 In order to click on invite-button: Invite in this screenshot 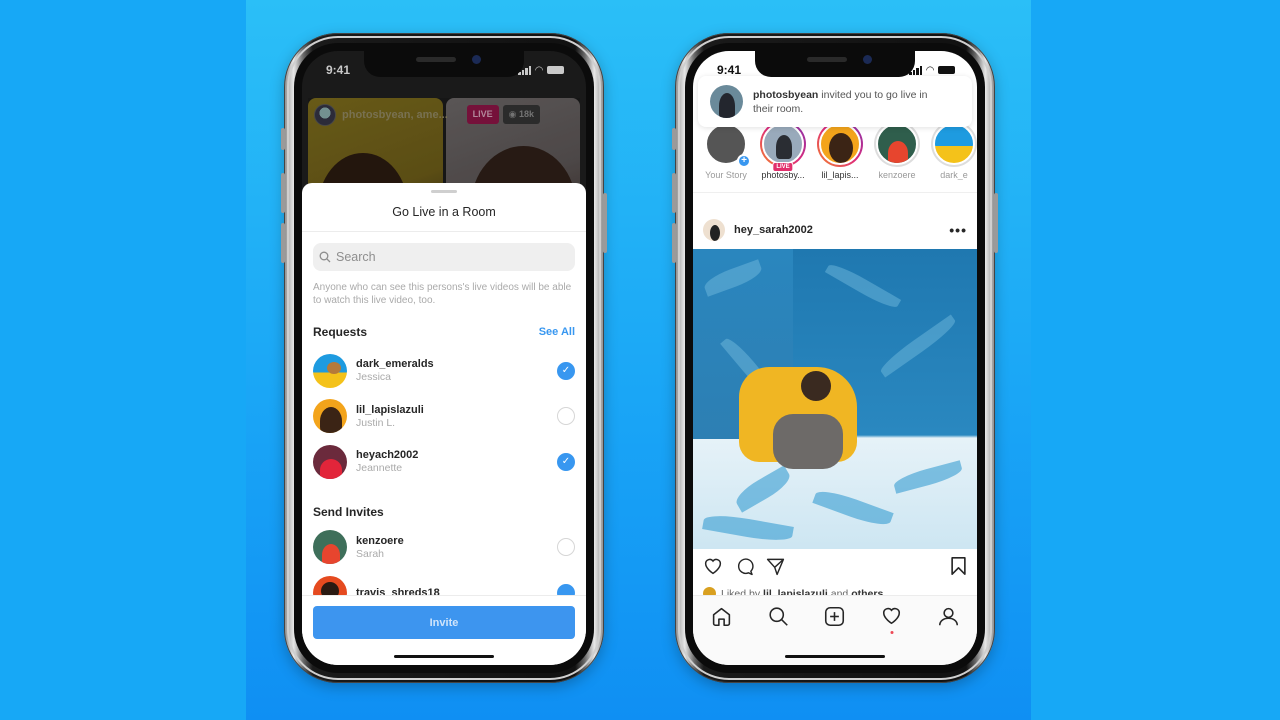, I will do `click(444, 622)`.